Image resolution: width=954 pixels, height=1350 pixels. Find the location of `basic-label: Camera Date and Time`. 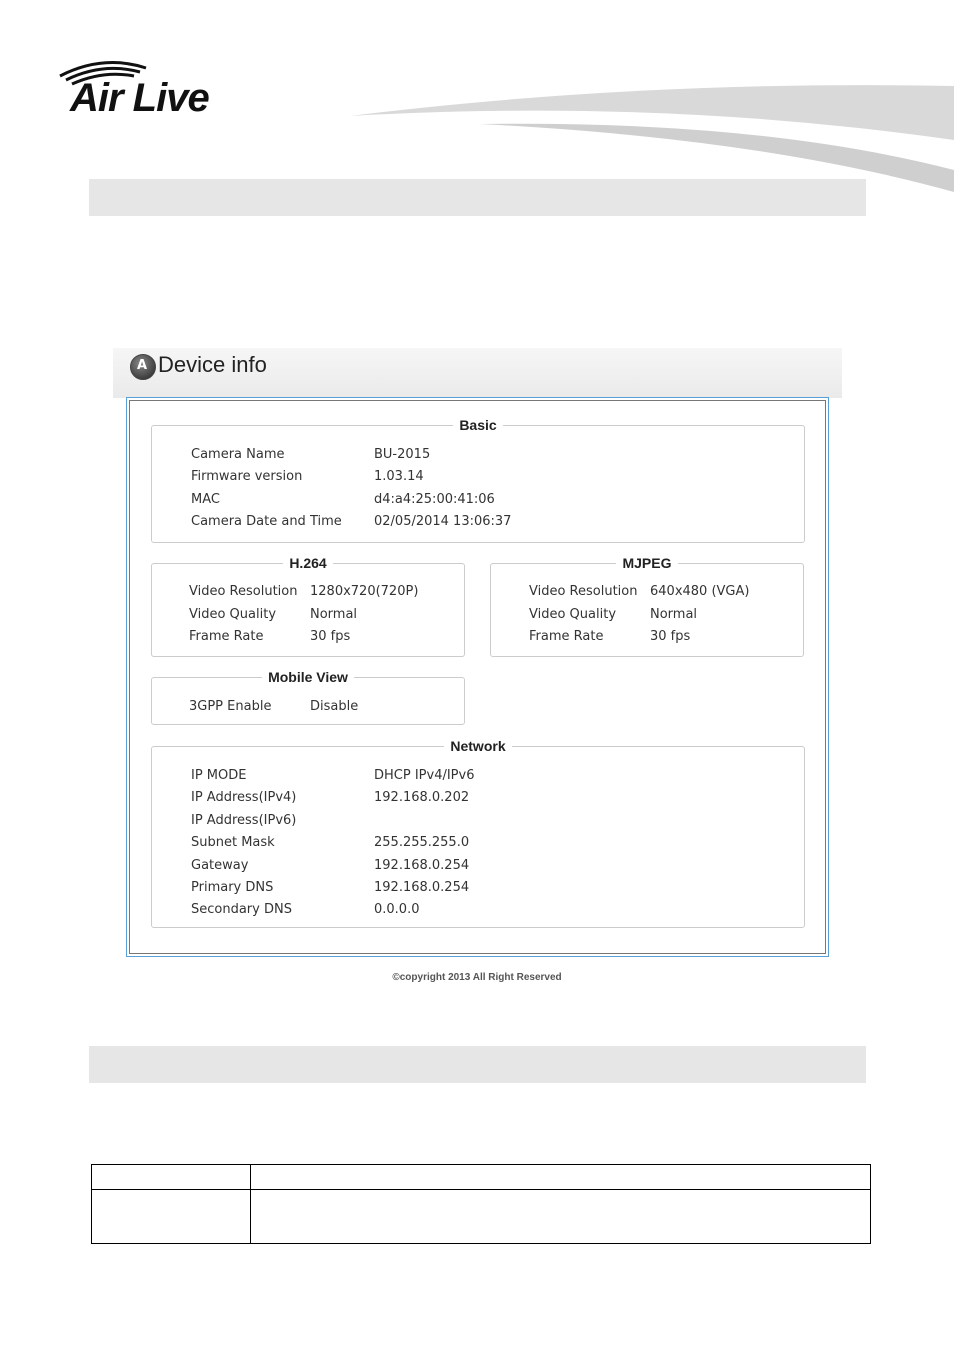

basic-label: Camera Date and Time is located at coordinates (266, 521).